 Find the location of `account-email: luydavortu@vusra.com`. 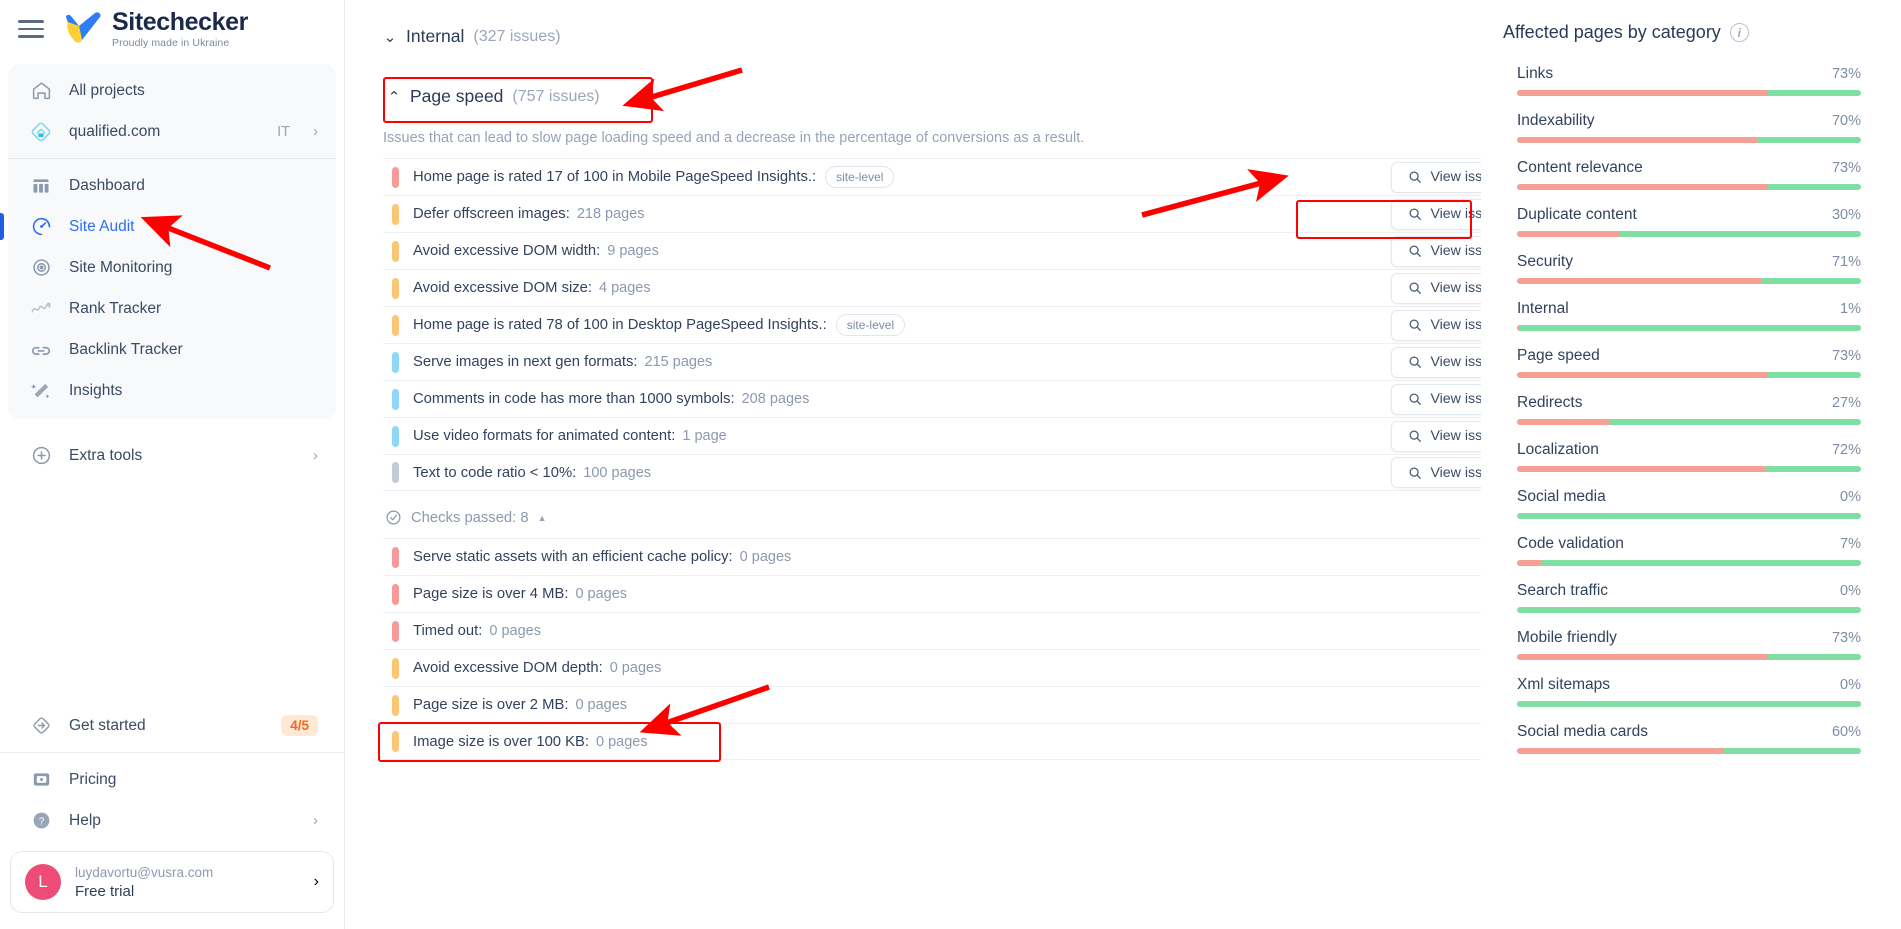

account-email: luydavortu@vusra.com is located at coordinates (144, 872).